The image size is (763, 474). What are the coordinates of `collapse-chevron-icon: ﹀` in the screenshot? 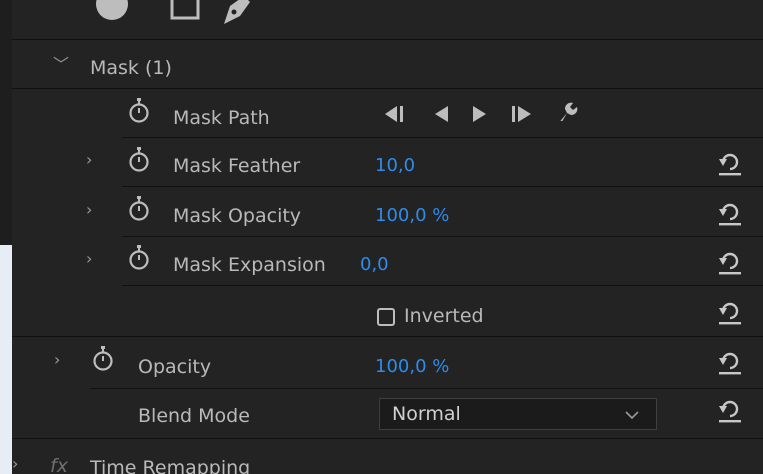 It's located at (61, 65).